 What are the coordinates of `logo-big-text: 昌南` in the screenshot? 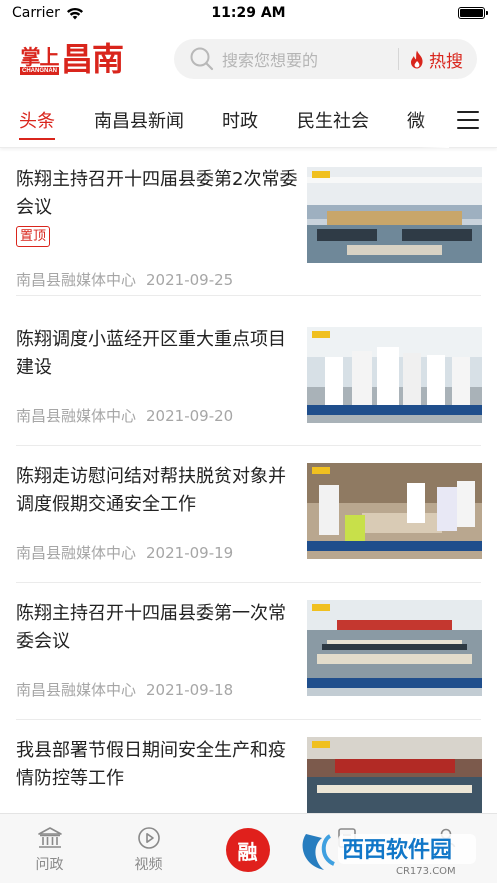 It's located at (92, 59).